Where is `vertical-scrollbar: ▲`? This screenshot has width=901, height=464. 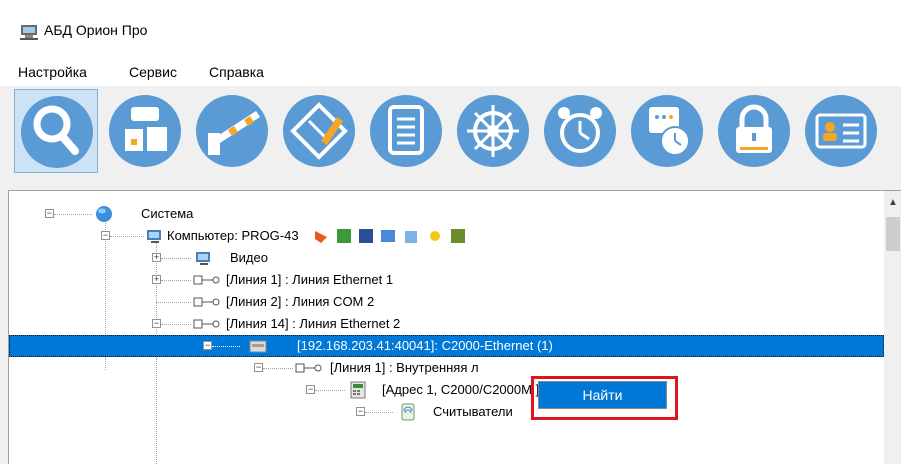 vertical-scrollbar: ▲ is located at coordinates (892, 327).